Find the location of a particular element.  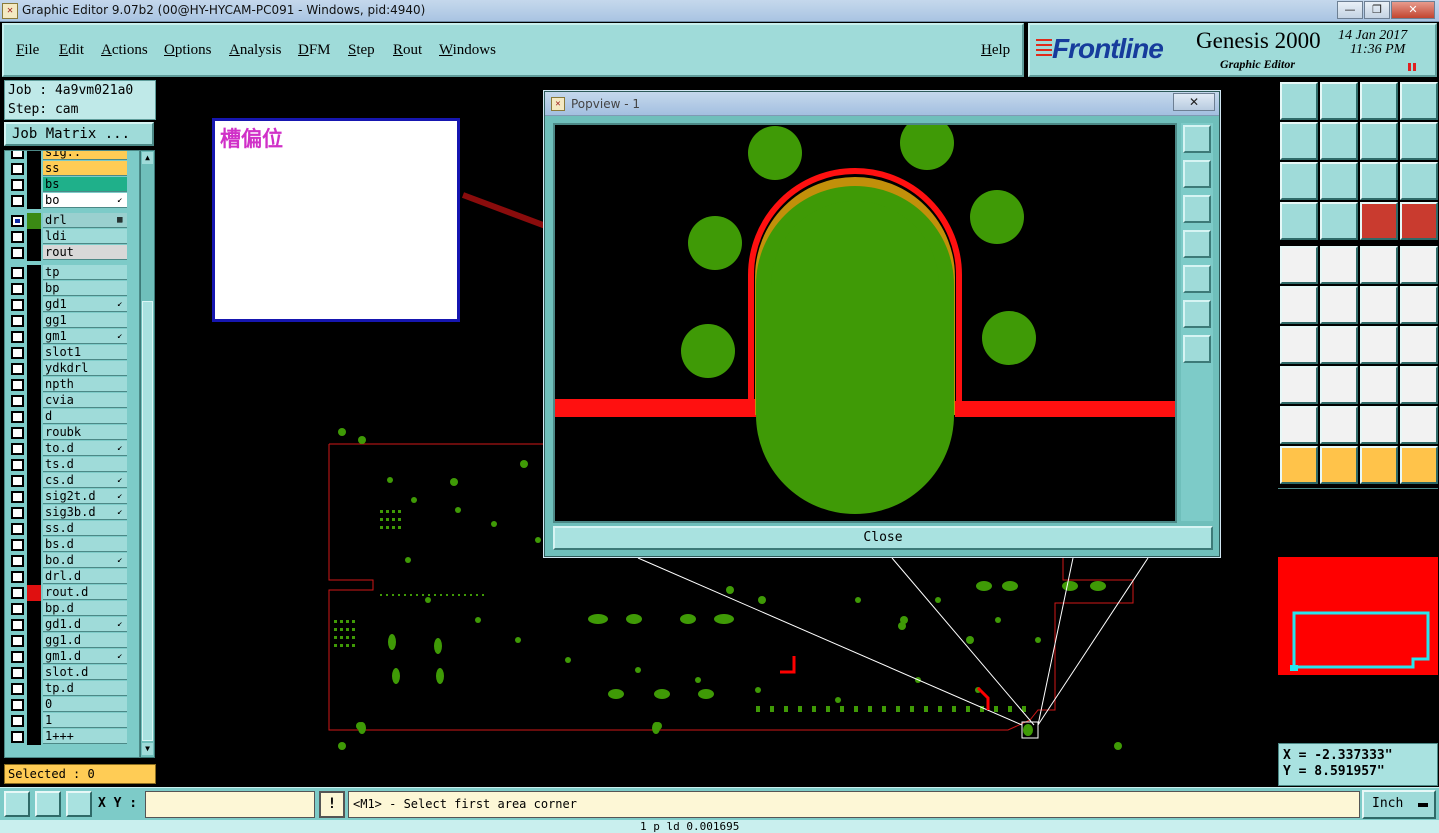

layer-name: gd1.d is located at coordinates (85, 624).